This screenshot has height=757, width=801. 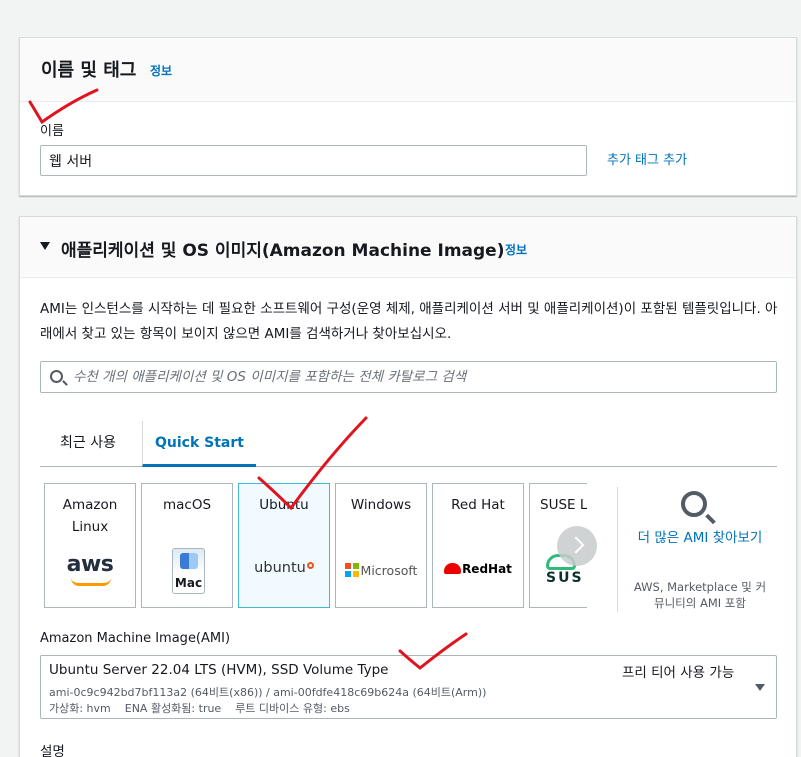 I want to click on aws-logo-icon: aws, so click(x=90, y=564).